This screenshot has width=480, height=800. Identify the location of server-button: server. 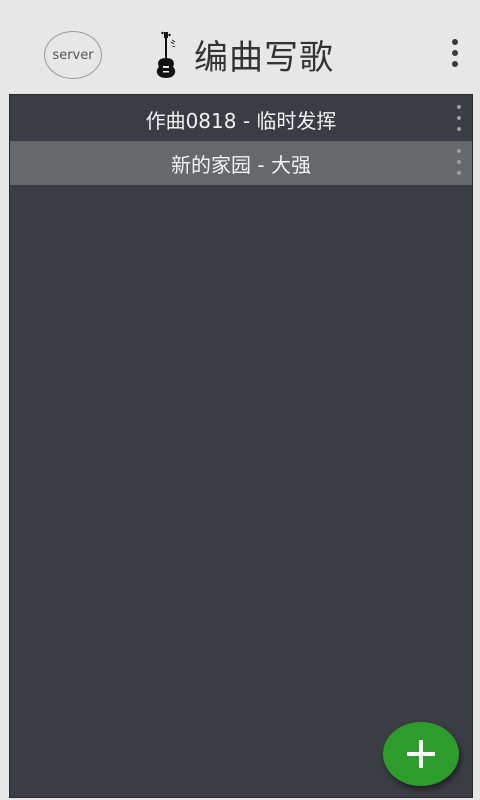
(73, 55).